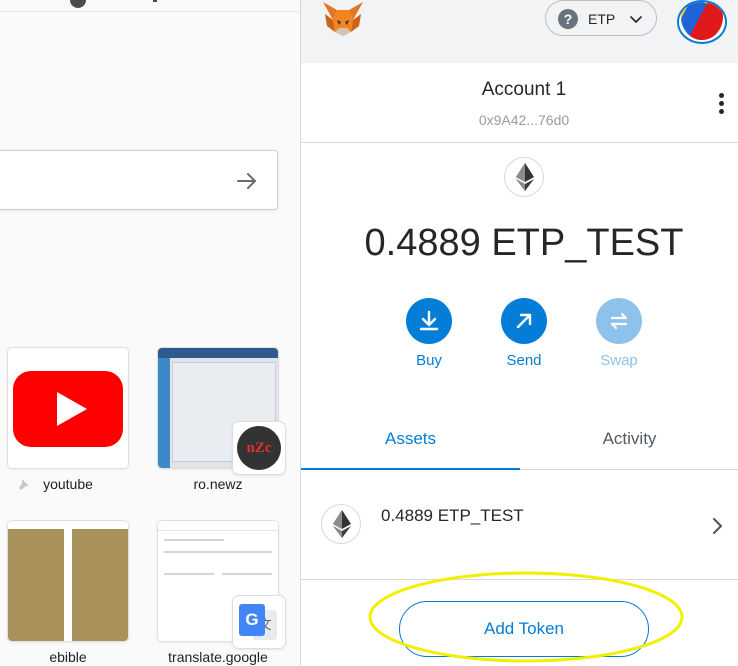 The width and height of the screenshot is (738, 666). I want to click on metamask-fox-icon, so click(343, 20).